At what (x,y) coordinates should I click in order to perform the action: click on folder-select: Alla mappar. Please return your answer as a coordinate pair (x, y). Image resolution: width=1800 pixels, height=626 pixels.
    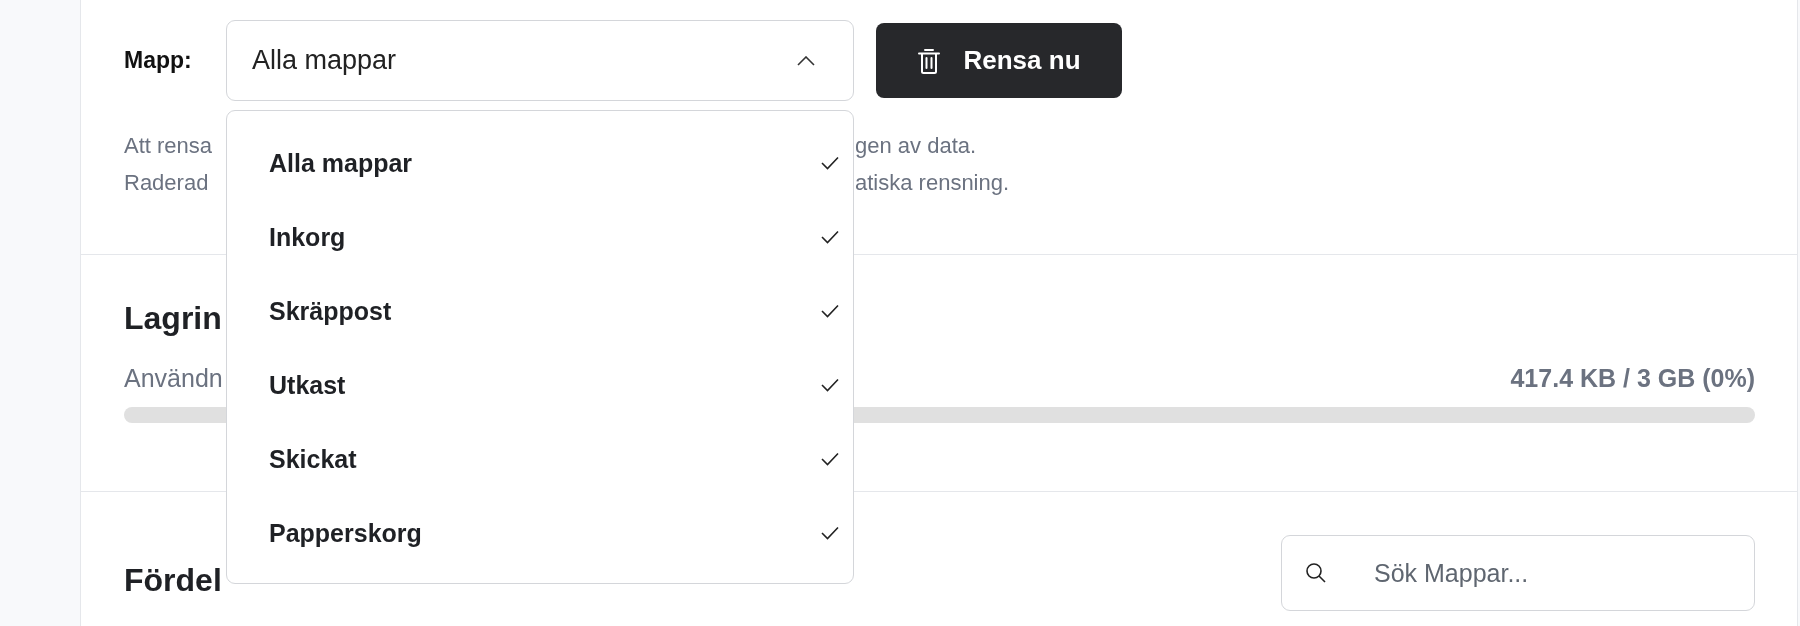
    Looking at the image, I should click on (540, 60).